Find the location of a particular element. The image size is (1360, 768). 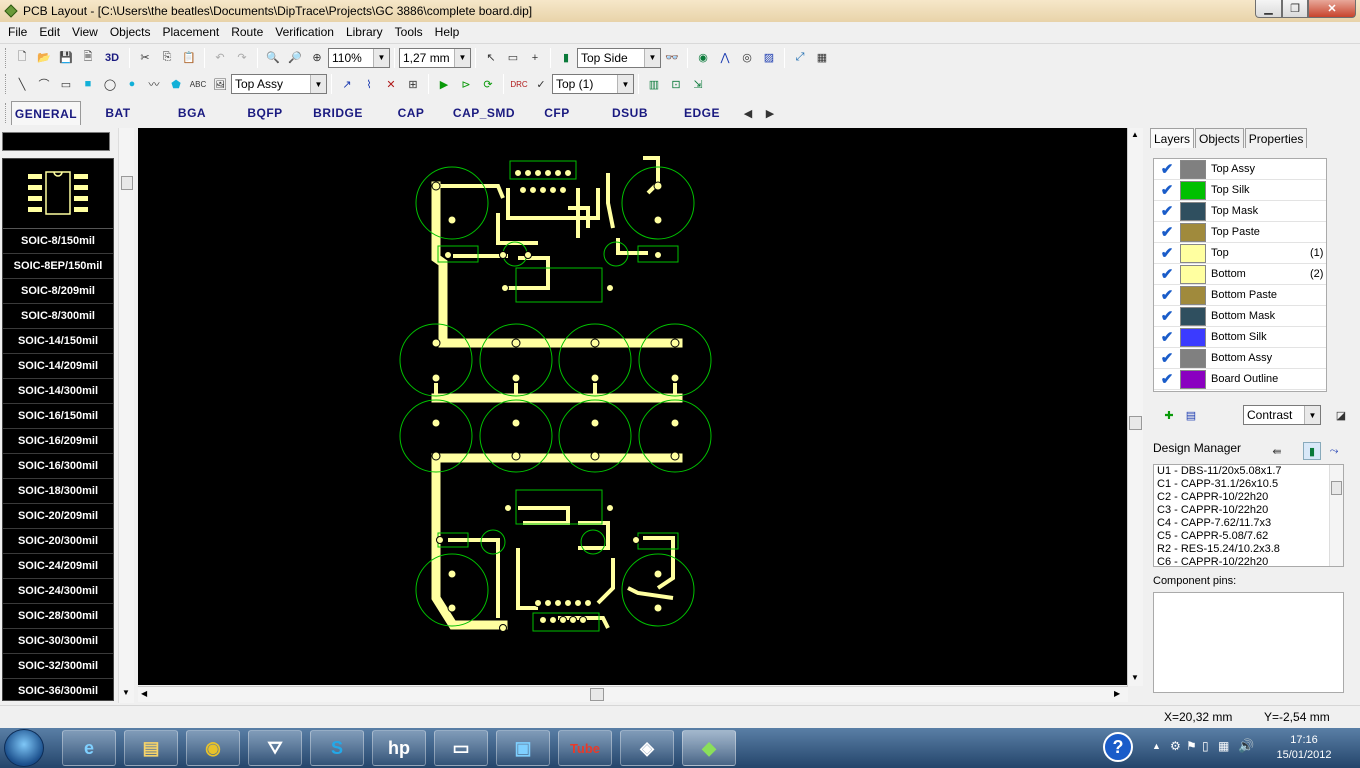

arc-icon: ⌒ is located at coordinates (44, 84).